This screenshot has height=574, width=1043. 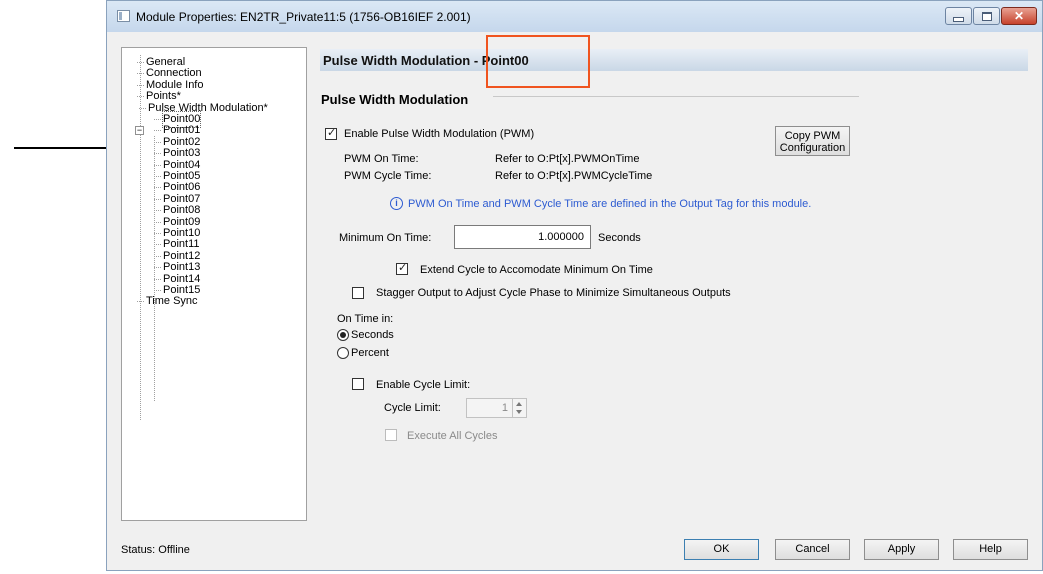 I want to click on group-title: Pulse Width Modulation, so click(x=395, y=99).